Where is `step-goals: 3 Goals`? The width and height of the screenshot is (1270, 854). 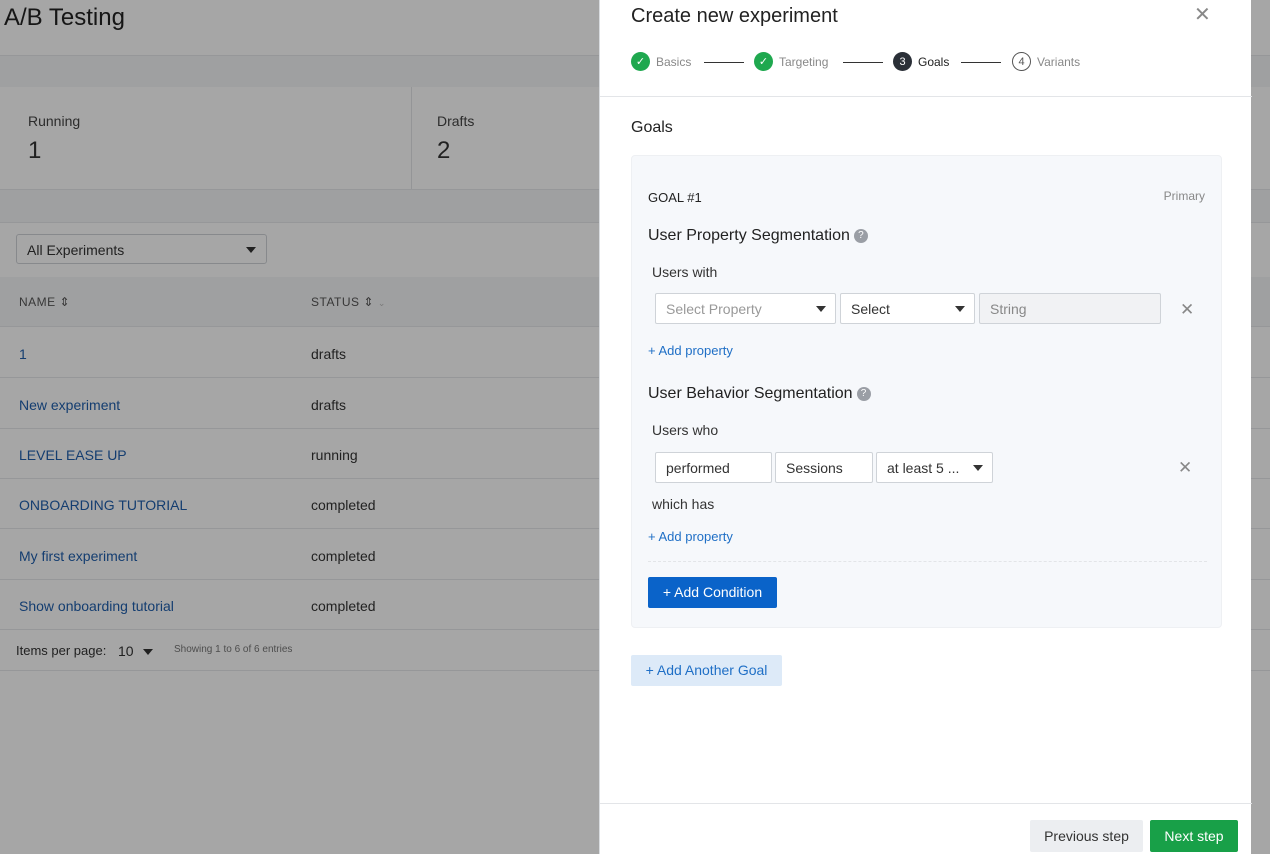
step-goals: 3 Goals is located at coordinates (921, 61).